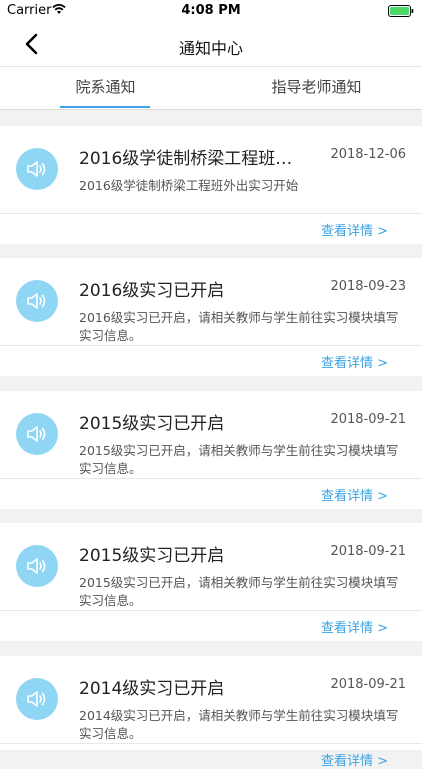 The image size is (422, 769). What do you see at coordinates (152, 291) in the screenshot?
I see `notice-title: 2016级实习已开启` at bounding box center [152, 291].